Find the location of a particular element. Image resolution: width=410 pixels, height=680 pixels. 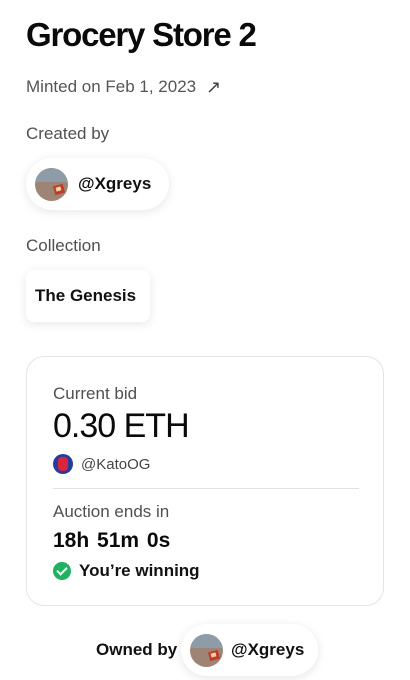

collection-name: The Genesis is located at coordinates (86, 295).